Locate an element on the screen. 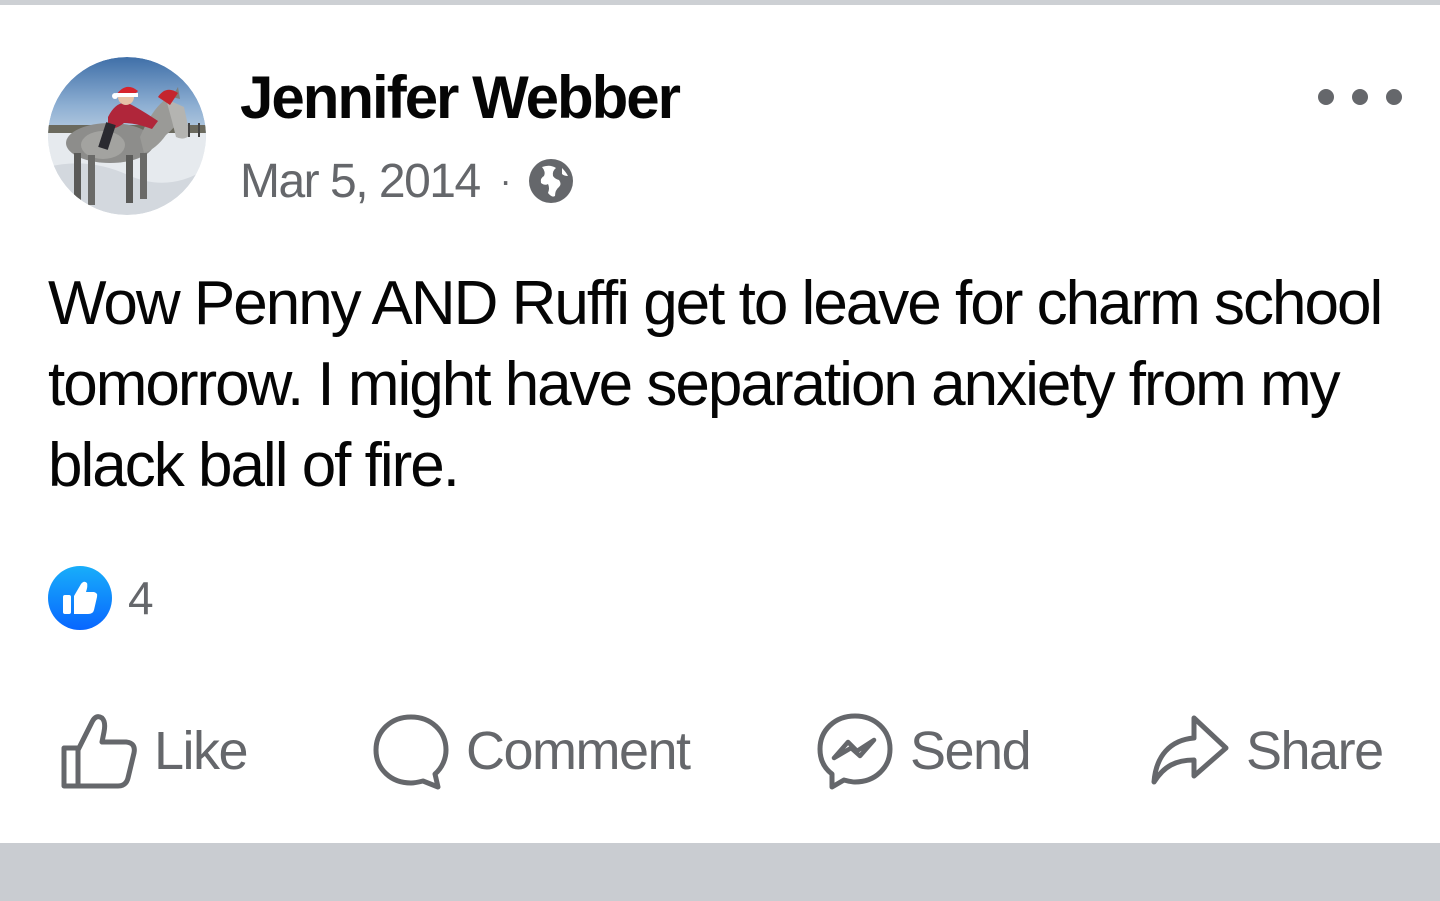  share-icon is located at coordinates (1190, 750).